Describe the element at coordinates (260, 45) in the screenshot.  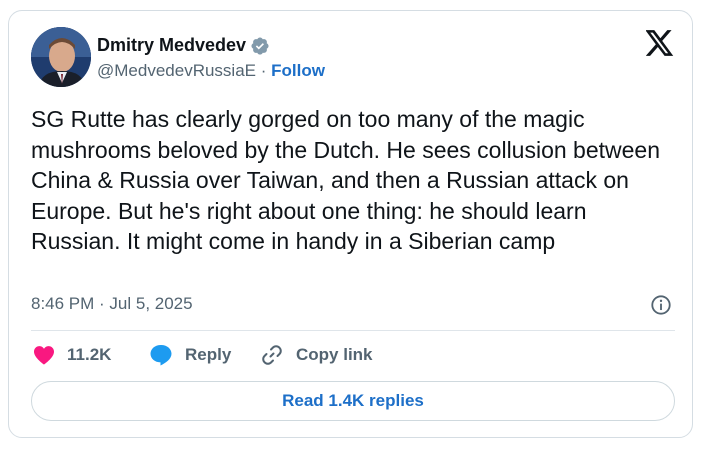
I see `verified-badge-icon` at that location.